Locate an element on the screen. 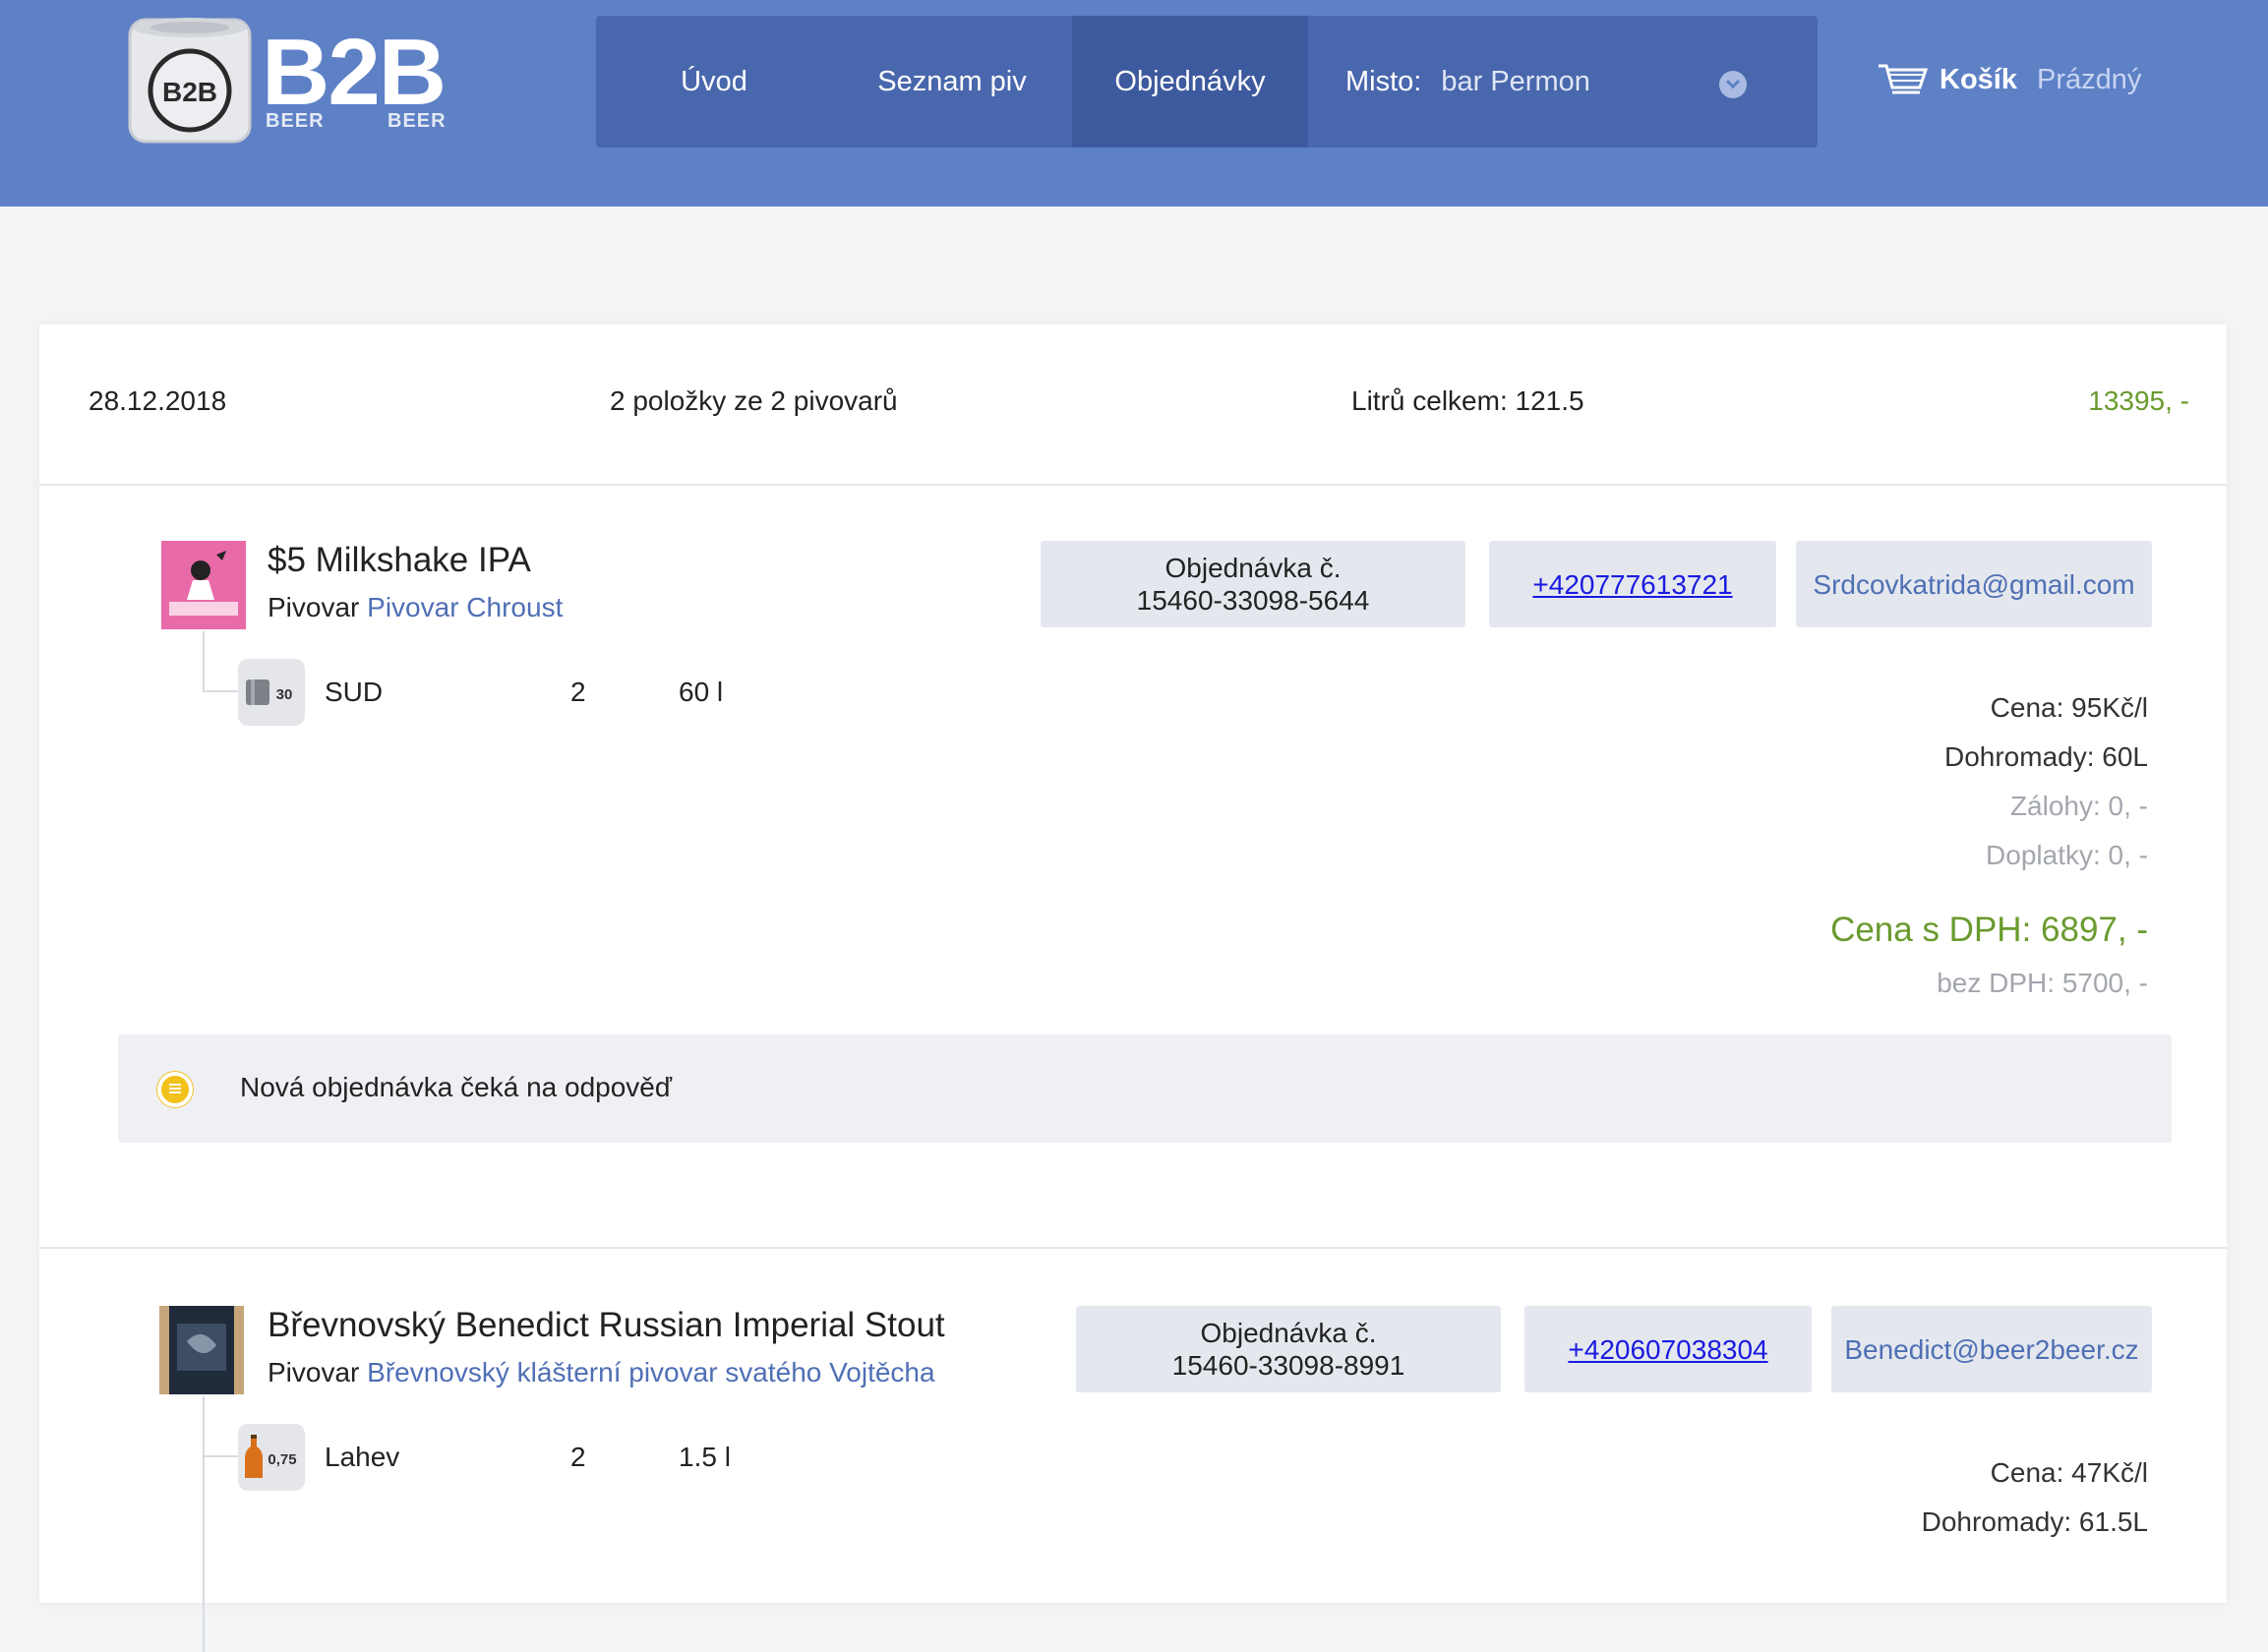 The image size is (2268, 1652). cart-button: Košík Prázdný is located at coordinates (2009, 79).